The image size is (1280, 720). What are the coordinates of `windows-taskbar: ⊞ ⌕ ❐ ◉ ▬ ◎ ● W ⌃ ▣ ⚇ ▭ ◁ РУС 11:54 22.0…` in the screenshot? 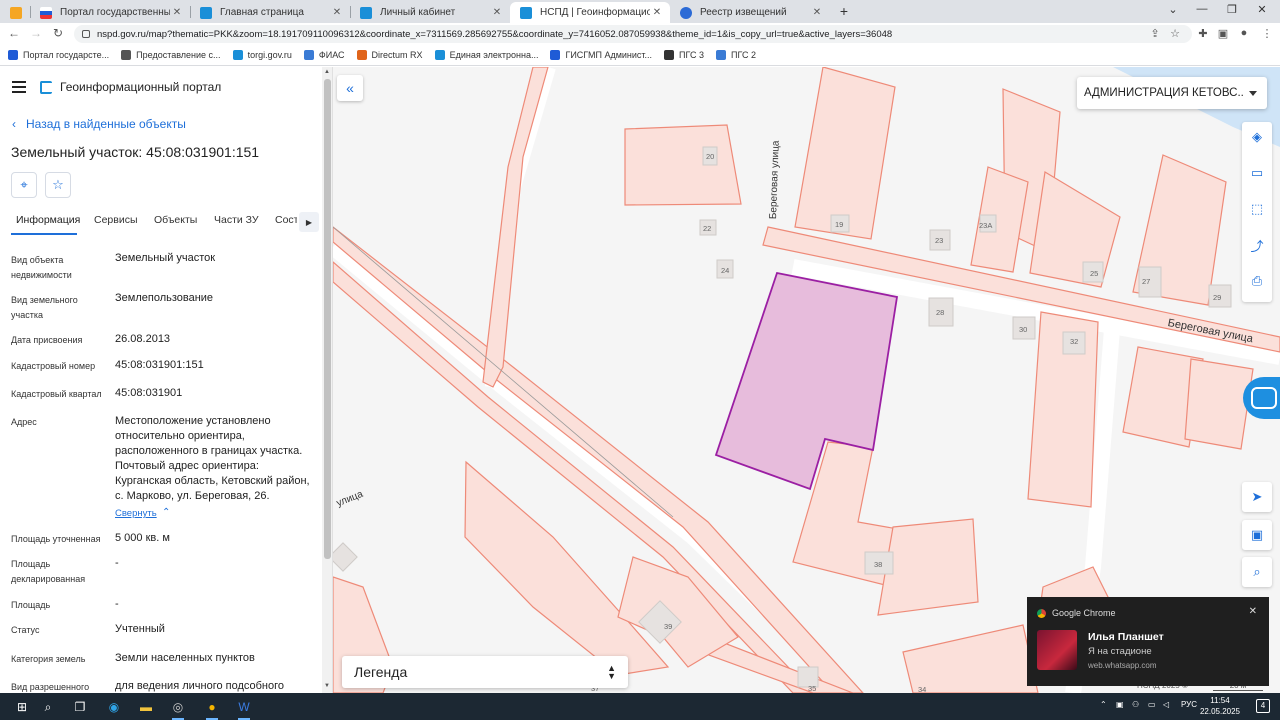 It's located at (640, 706).